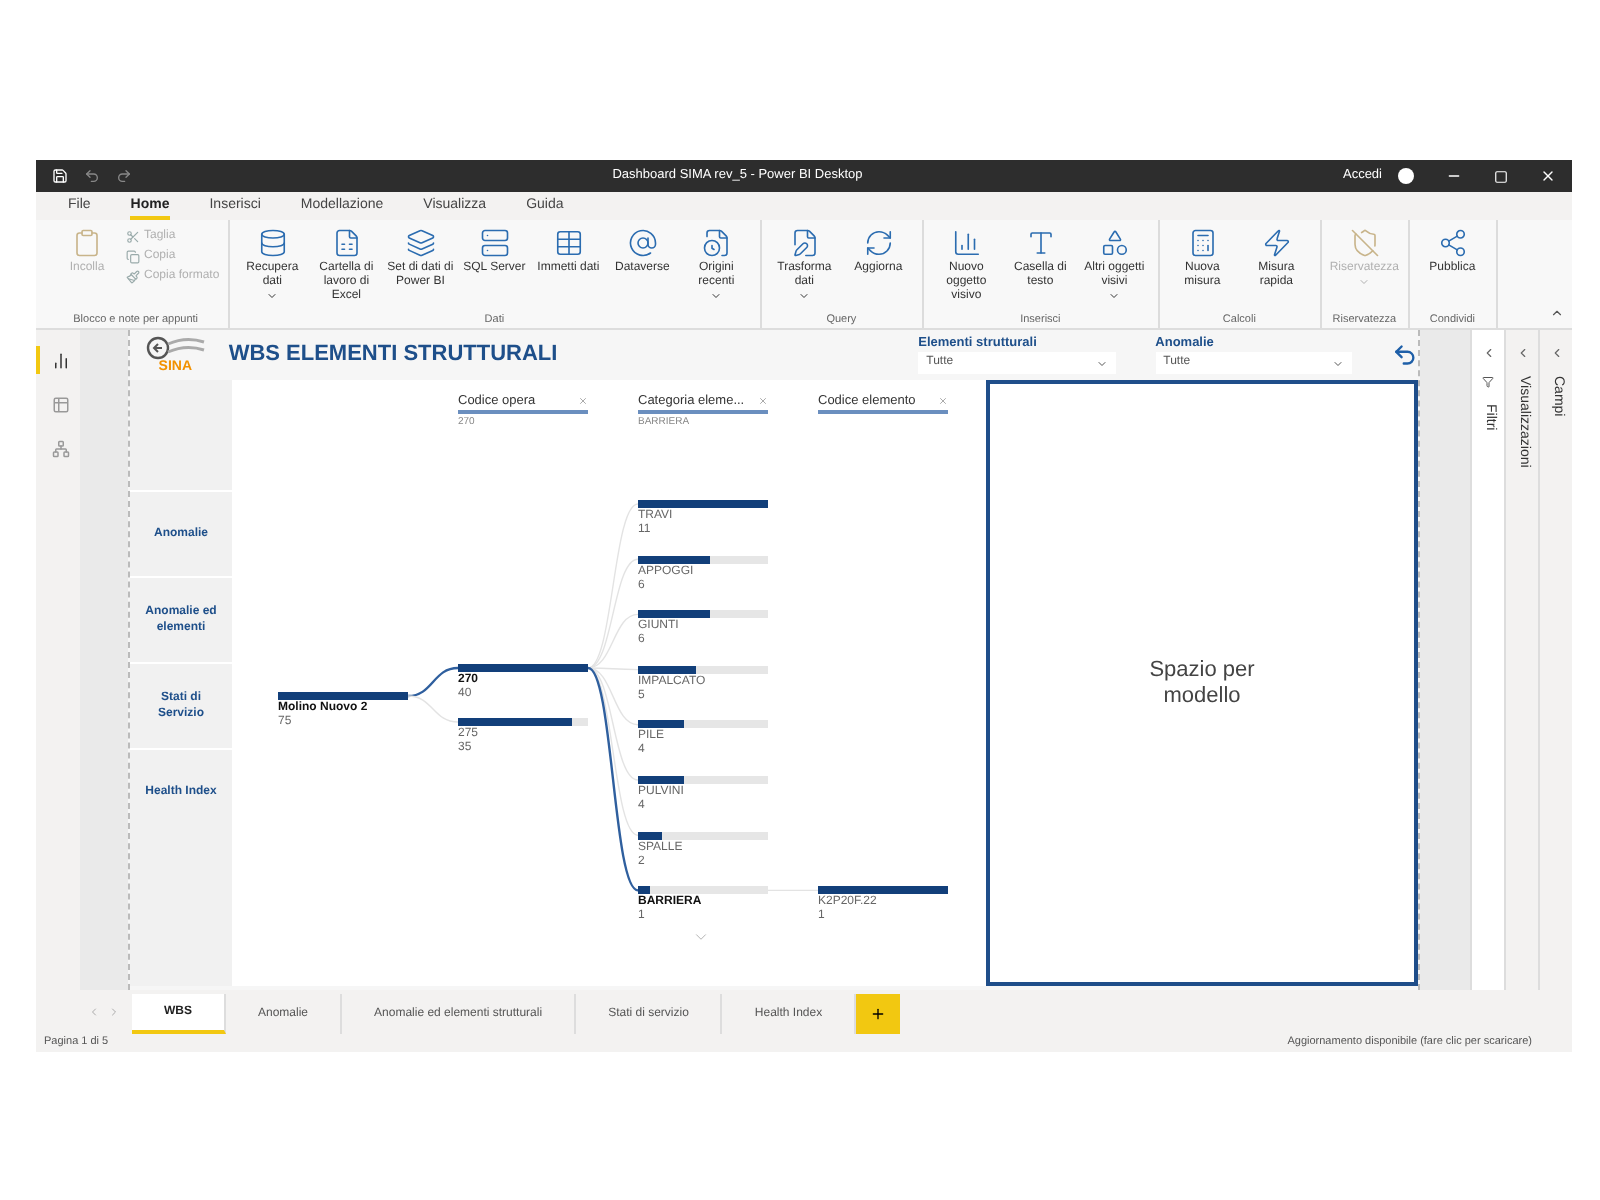 This screenshot has height=1200, width=1600. I want to click on restore-icon, so click(1501, 176).